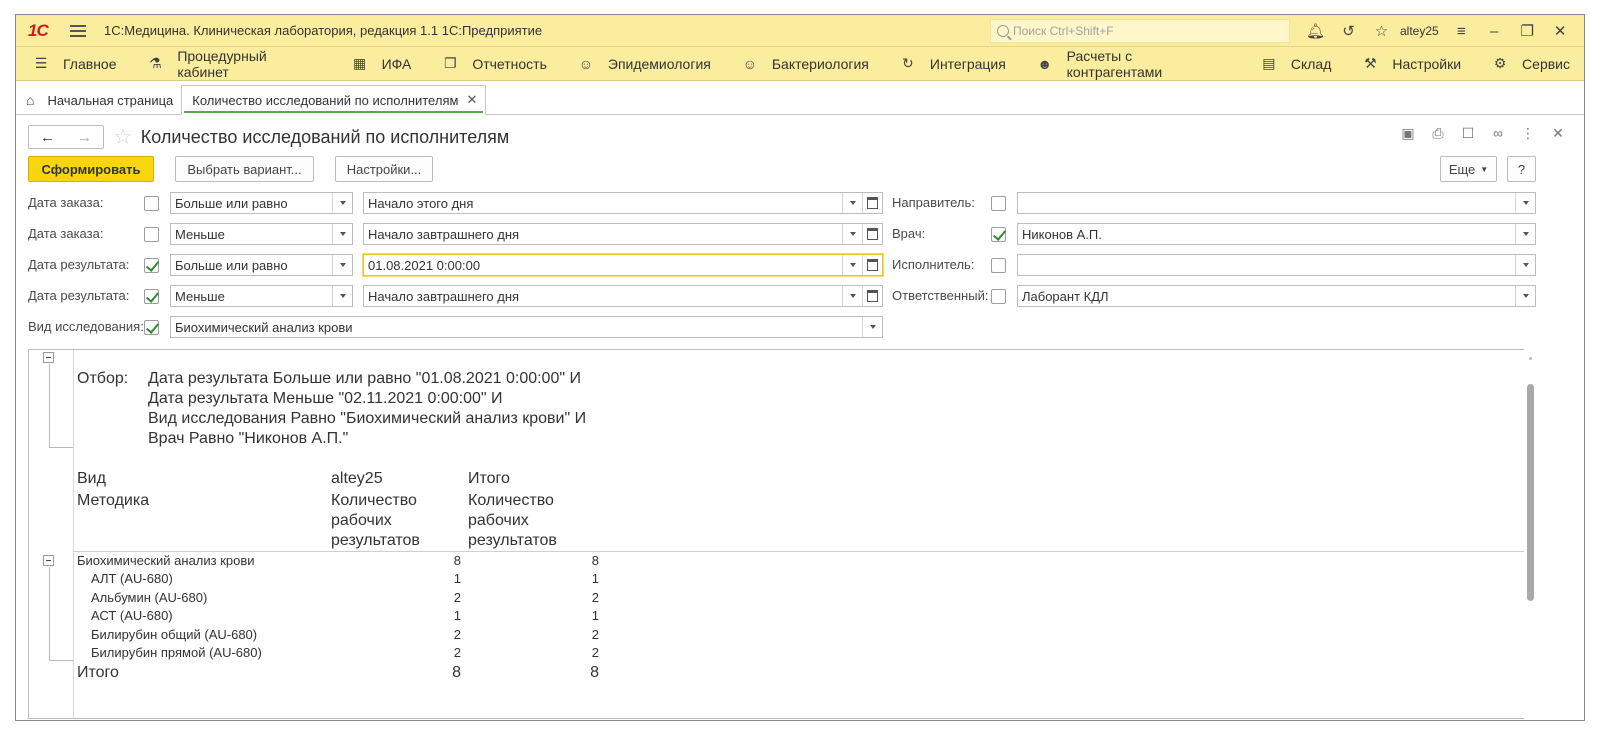 The height and width of the screenshot is (735, 1600). I want to click on condition-value: Больше или равно, so click(231, 265).